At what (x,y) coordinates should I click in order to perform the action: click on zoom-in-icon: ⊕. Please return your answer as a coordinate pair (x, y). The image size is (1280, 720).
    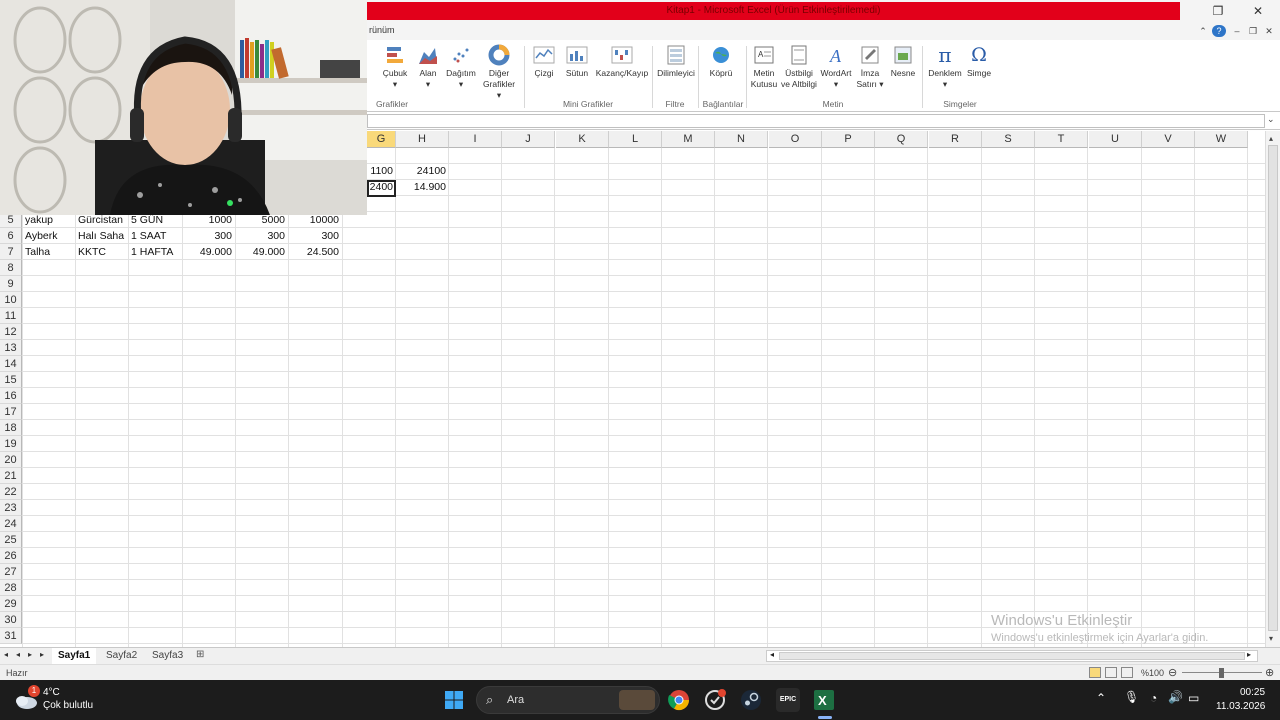
    Looking at the image, I should click on (1269, 672).